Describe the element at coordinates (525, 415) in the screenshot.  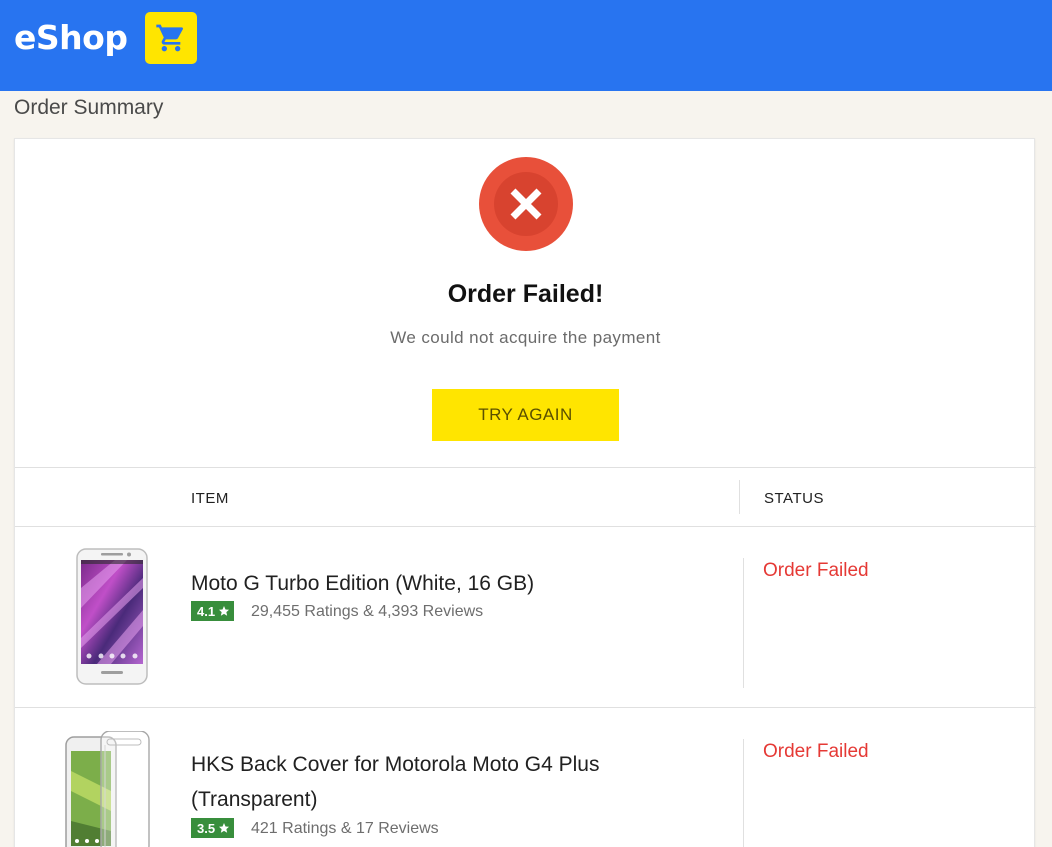
I see `try-again-button: TRY AGAIN` at that location.